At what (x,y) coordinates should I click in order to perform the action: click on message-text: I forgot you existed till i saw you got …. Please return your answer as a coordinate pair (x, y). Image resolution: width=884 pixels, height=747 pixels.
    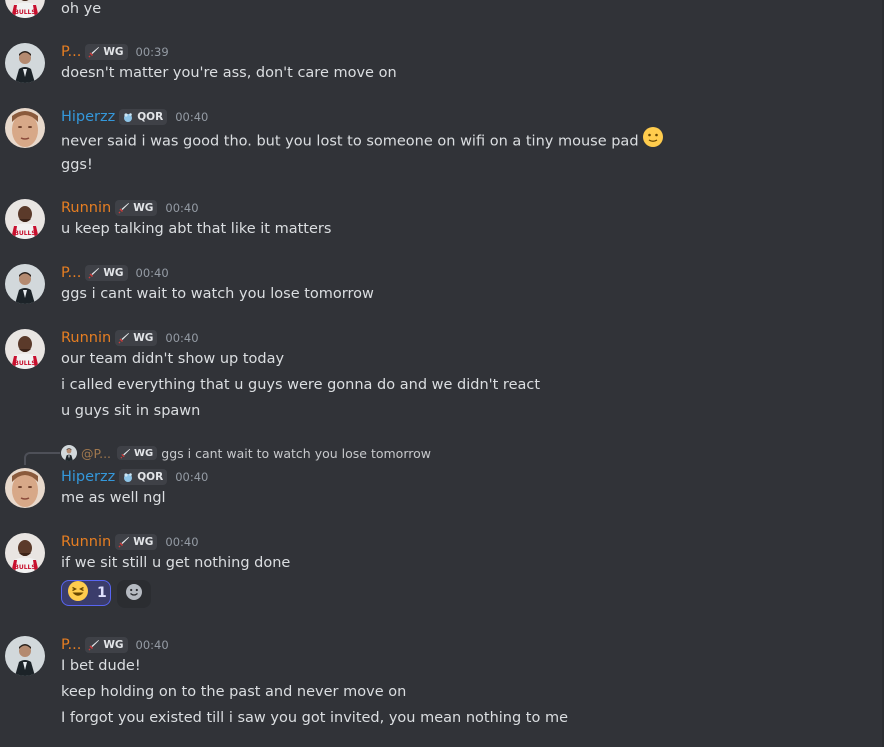
    Looking at the image, I should click on (315, 718).